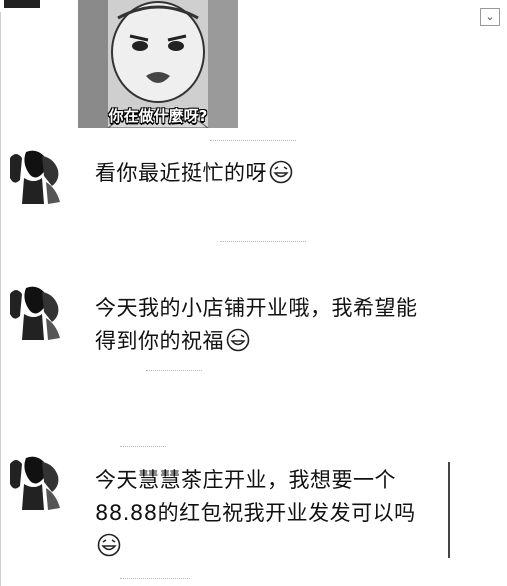  I want to click on message-text-1: 看你最近挺忙的呀, so click(194, 173).